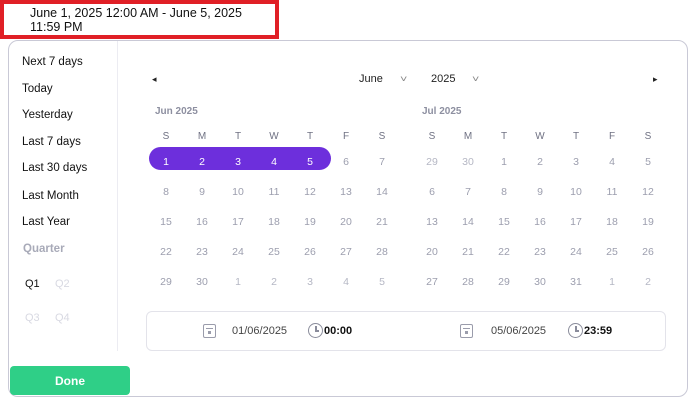 Image resolution: width=688 pixels, height=399 pixels. I want to click on preset-last-7-days: Last 7 days, so click(51, 142).